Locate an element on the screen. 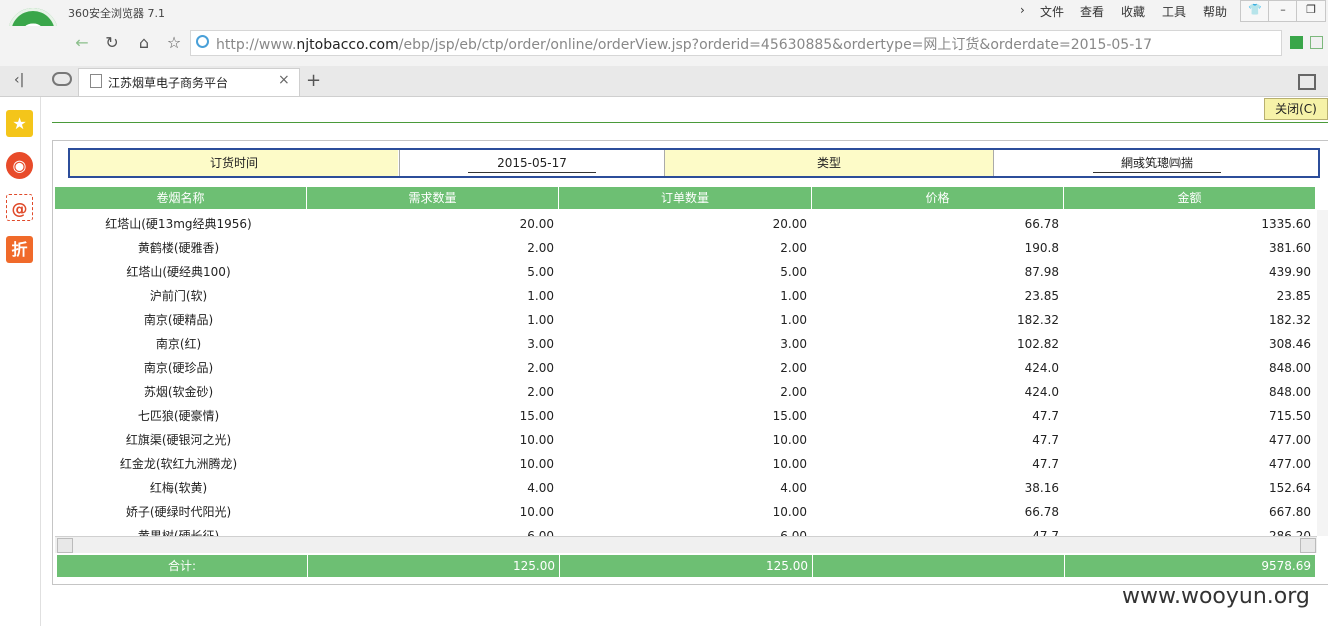 The image size is (1328, 626). header-order-qty: 订单数量 is located at coordinates (685, 198).